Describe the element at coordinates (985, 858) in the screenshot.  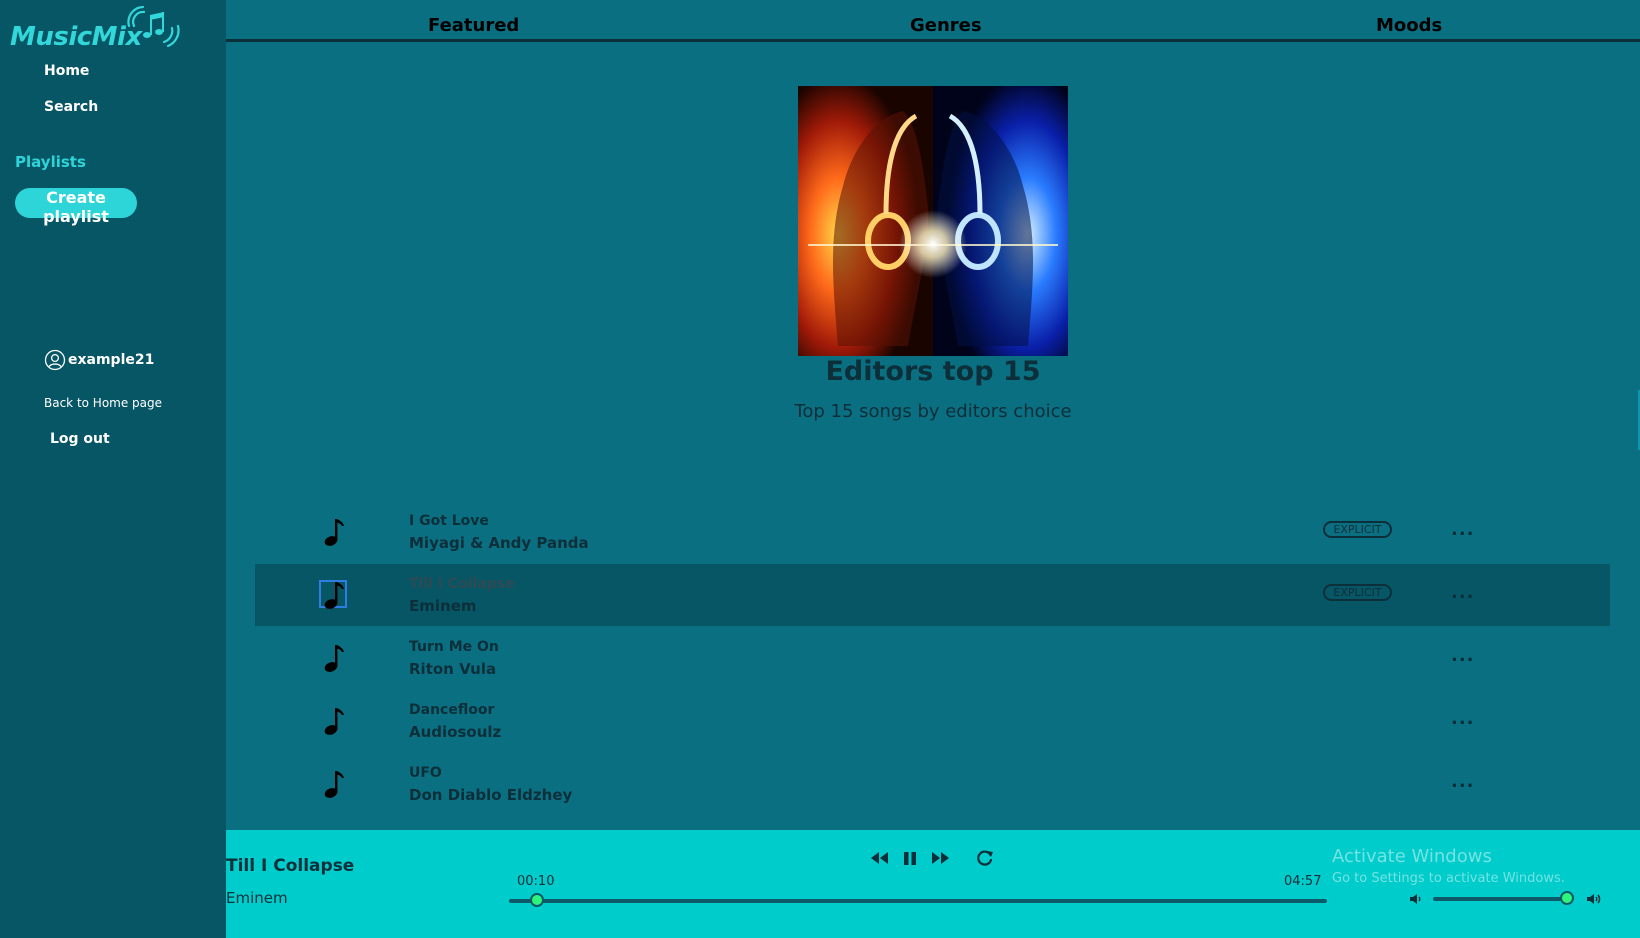
I see `repeat-icon` at that location.